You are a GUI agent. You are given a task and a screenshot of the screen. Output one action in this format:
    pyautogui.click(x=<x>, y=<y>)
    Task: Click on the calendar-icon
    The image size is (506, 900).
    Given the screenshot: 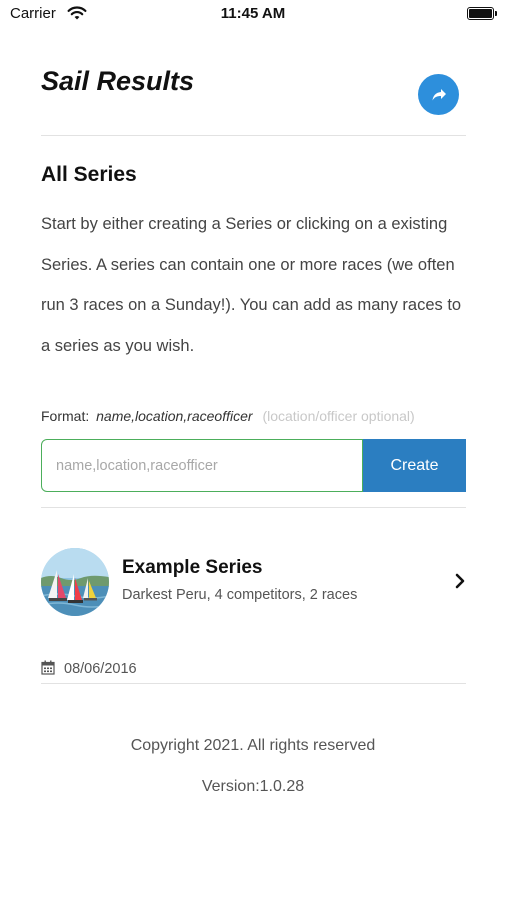 What is the action you would take?
    pyautogui.click(x=48, y=667)
    